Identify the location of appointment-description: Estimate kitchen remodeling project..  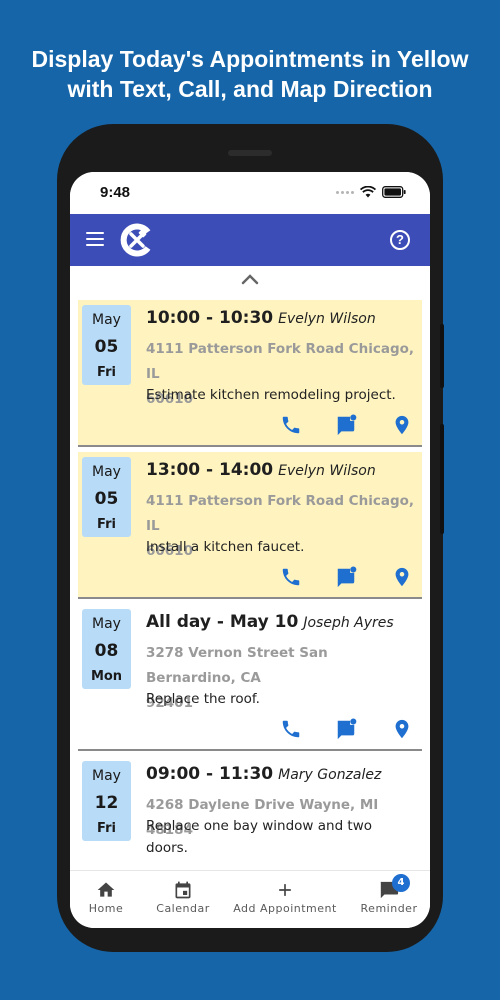
(271, 395).